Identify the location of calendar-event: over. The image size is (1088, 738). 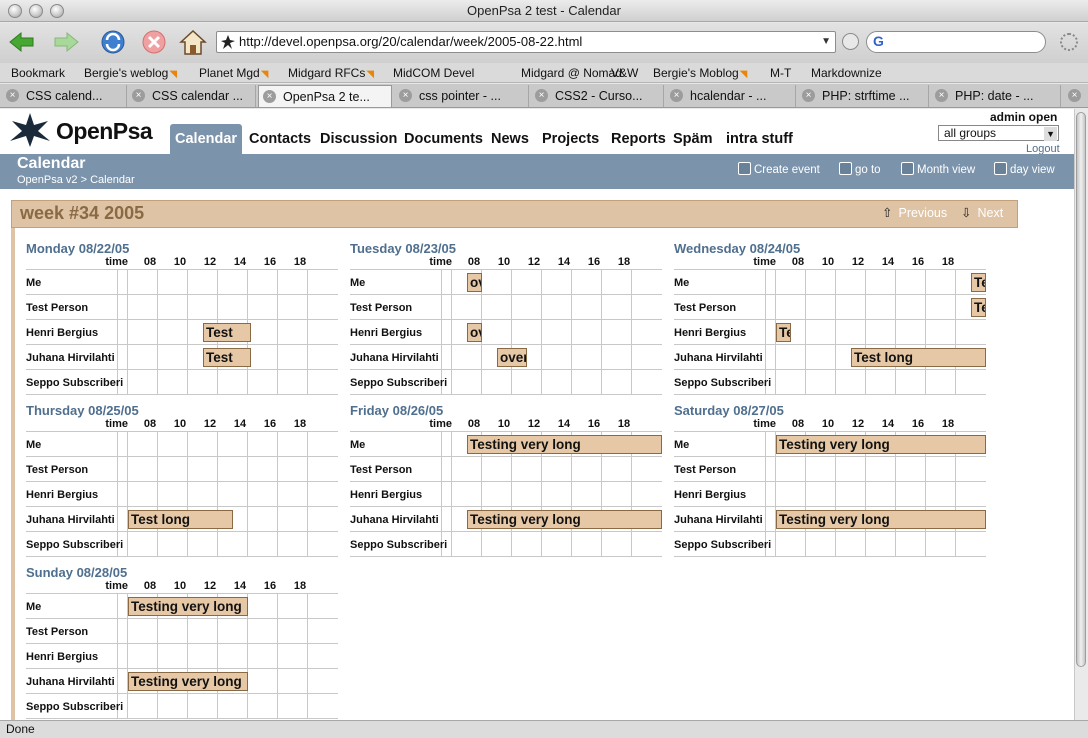
(512, 357).